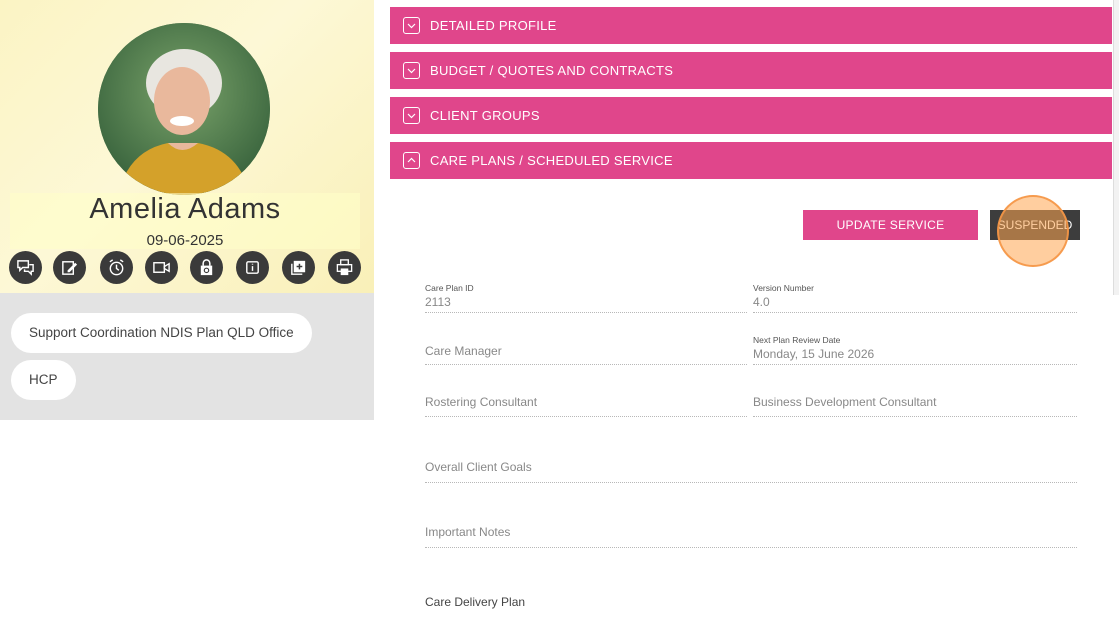 The image size is (1120, 626). What do you see at coordinates (184, 109) in the screenshot?
I see `client-avatar` at bounding box center [184, 109].